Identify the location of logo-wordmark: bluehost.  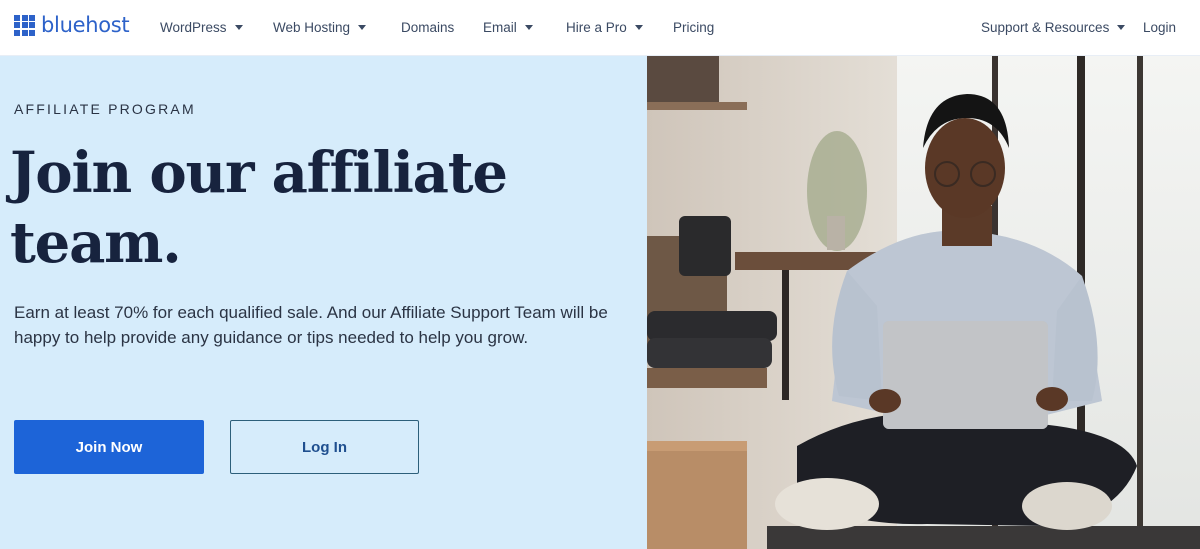
(85, 24).